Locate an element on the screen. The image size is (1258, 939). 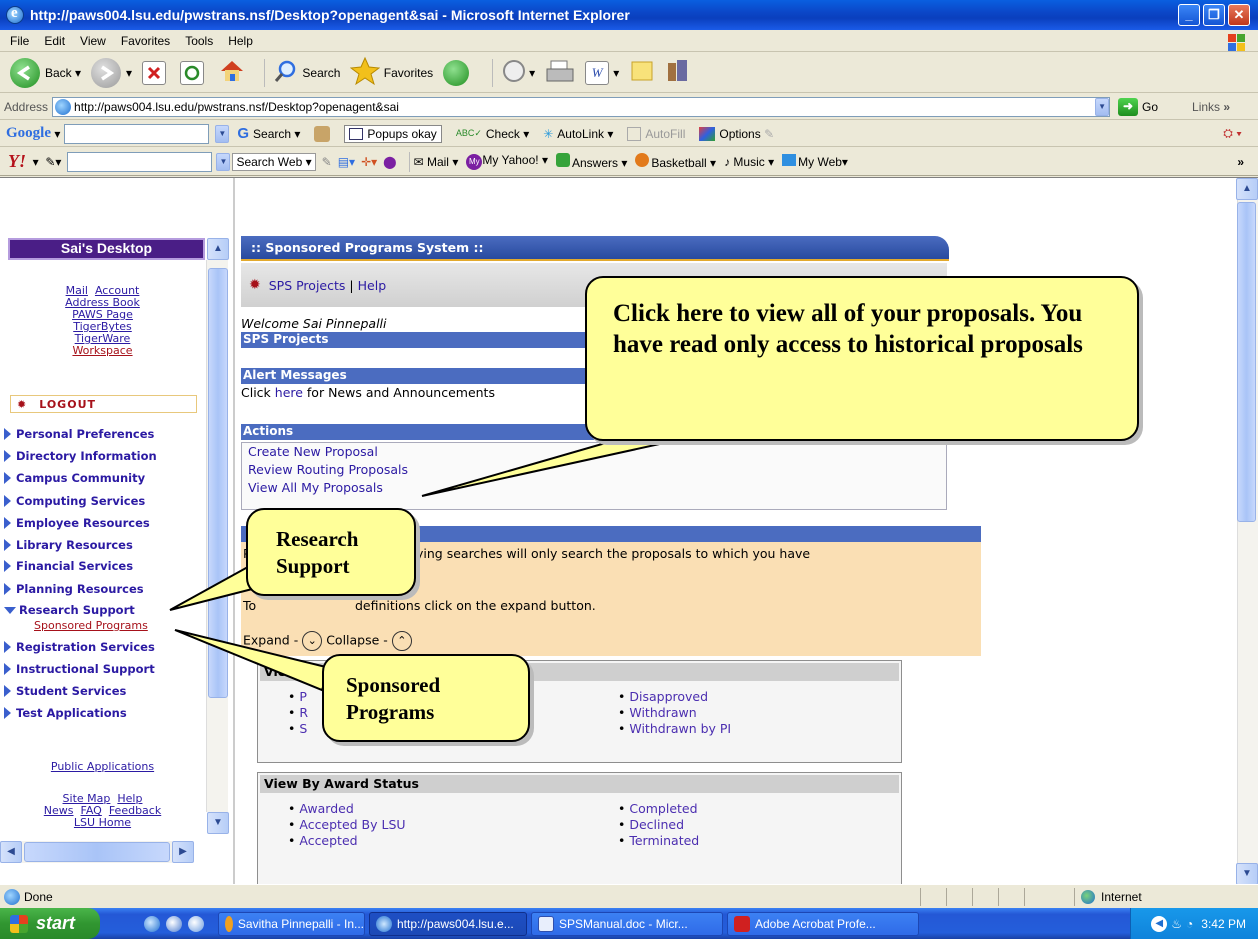
edit-word-button: W ▾ is located at coordinates (602, 72).